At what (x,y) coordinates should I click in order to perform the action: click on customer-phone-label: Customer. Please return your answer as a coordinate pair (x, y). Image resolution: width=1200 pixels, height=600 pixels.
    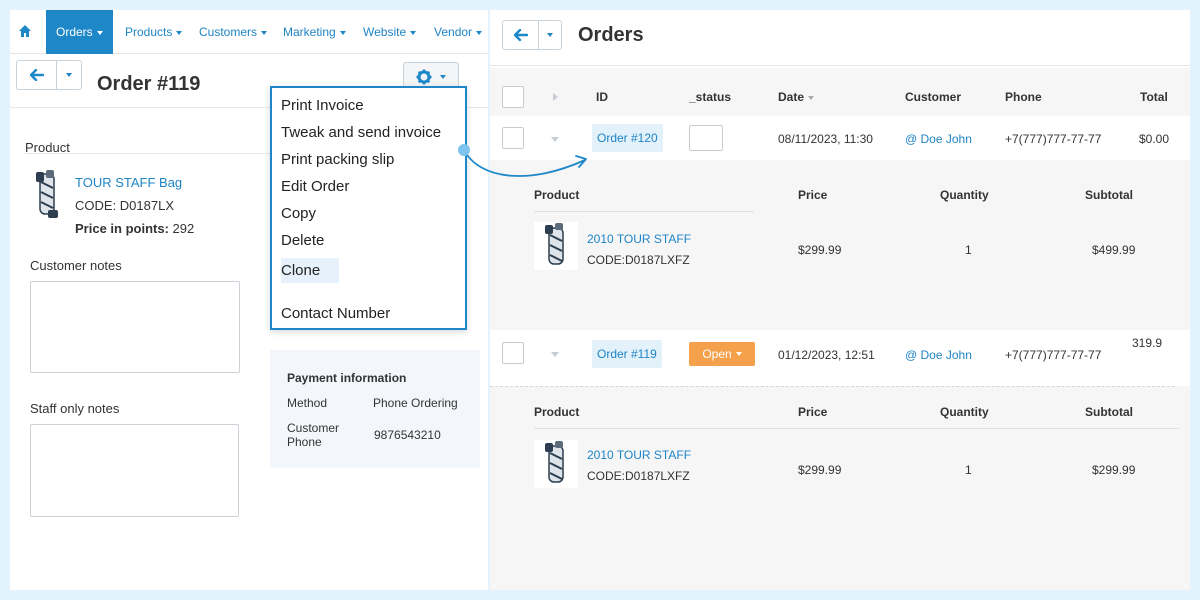
    Looking at the image, I should click on (313, 428).